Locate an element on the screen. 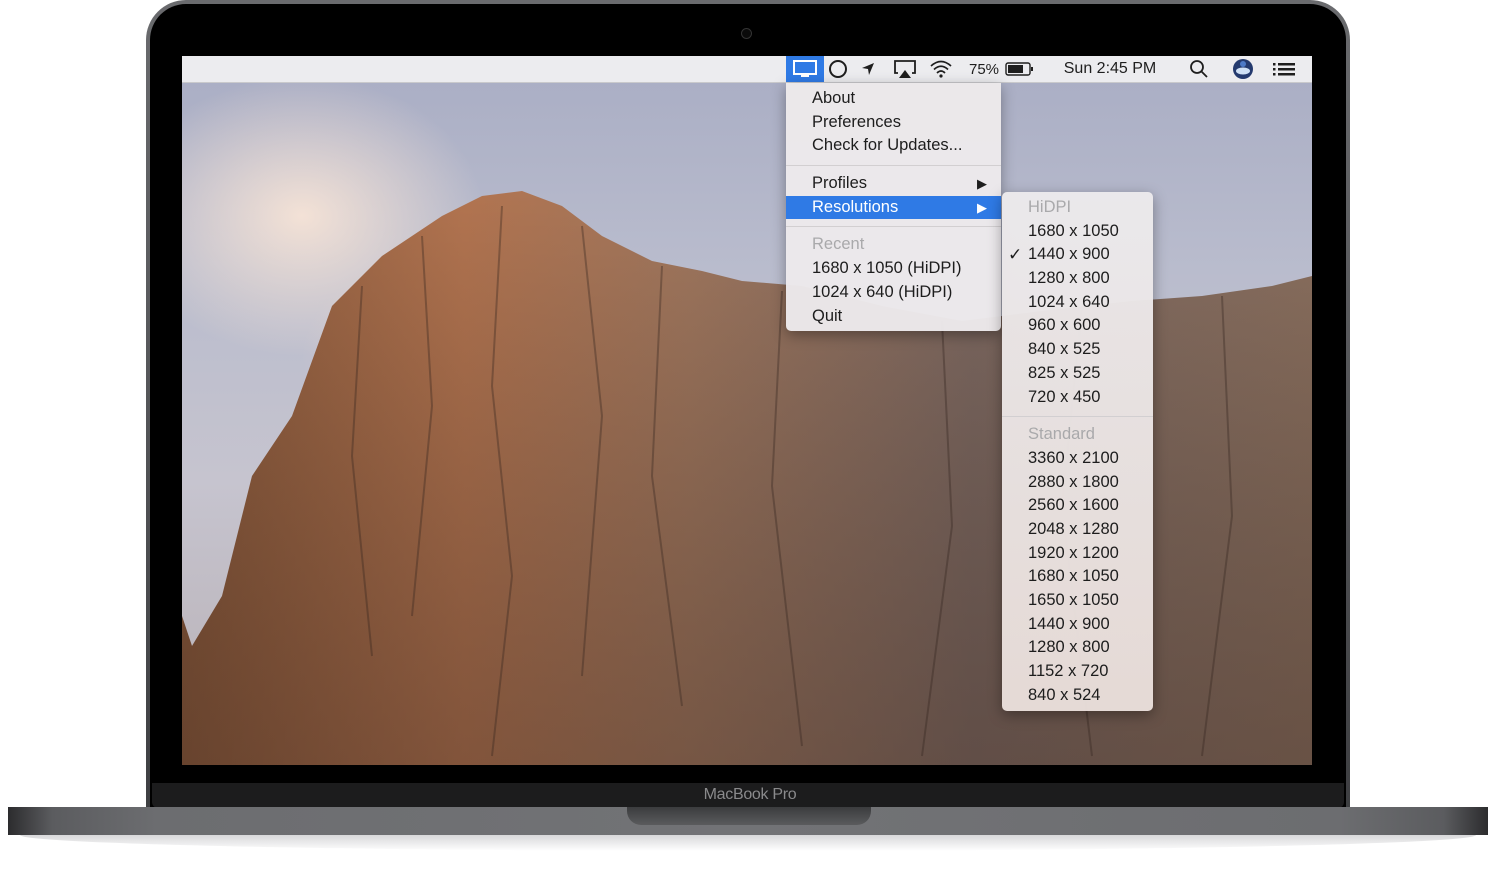 Image resolution: width=1500 pixels, height=873 pixels. circle-status-button is located at coordinates (838, 69).